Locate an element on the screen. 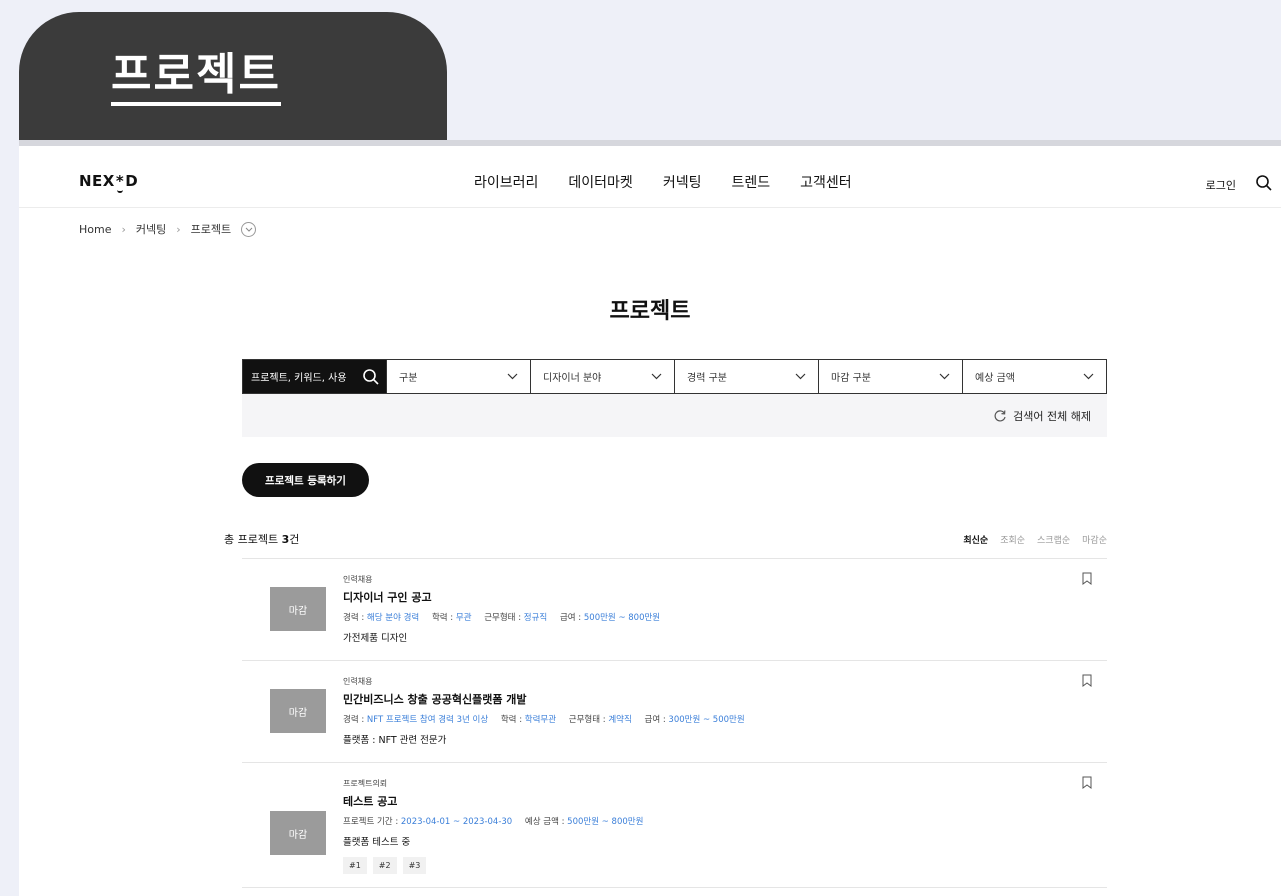 The width and height of the screenshot is (1281, 896). select-category: 구분 is located at coordinates (458, 376).